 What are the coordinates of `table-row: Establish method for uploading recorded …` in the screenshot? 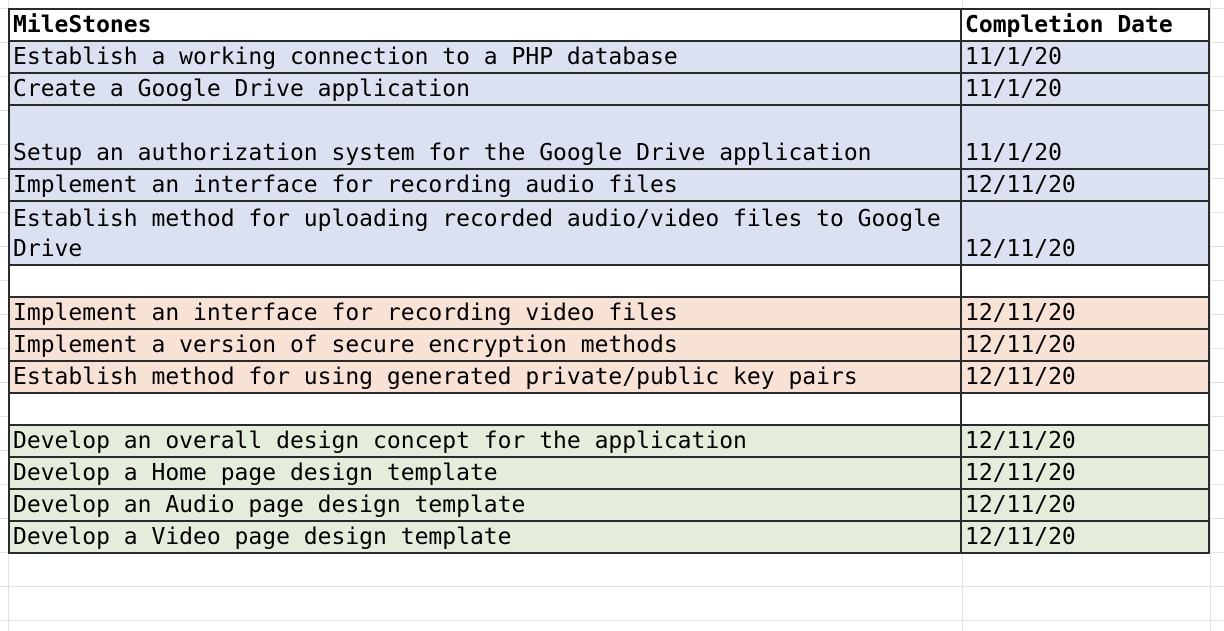 It's located at (609, 233).